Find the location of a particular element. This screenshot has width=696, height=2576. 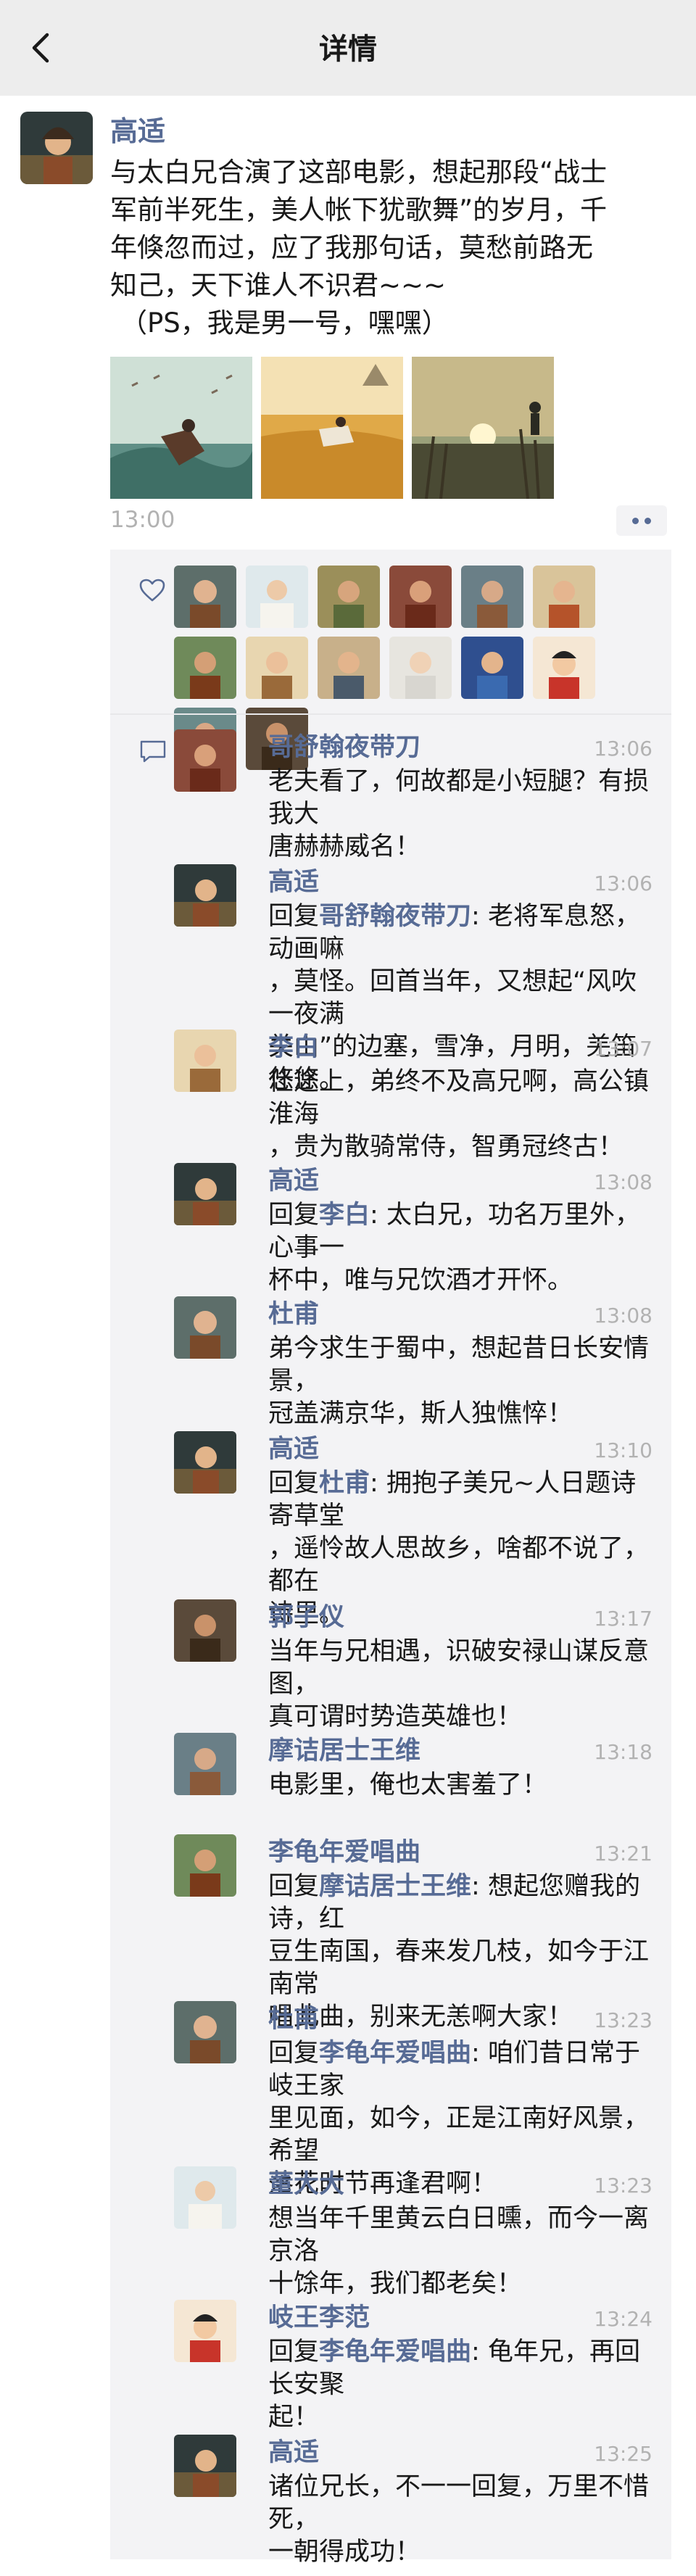

comment-text: 电影里，俺也太害羞了！ is located at coordinates (445, 1786).